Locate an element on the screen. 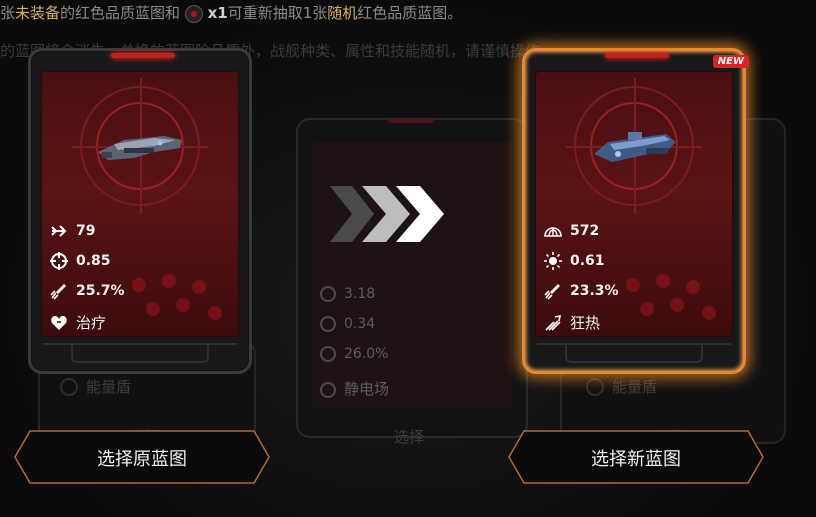 The image size is (816, 517). stat-row: 79 is located at coordinates (72, 231).